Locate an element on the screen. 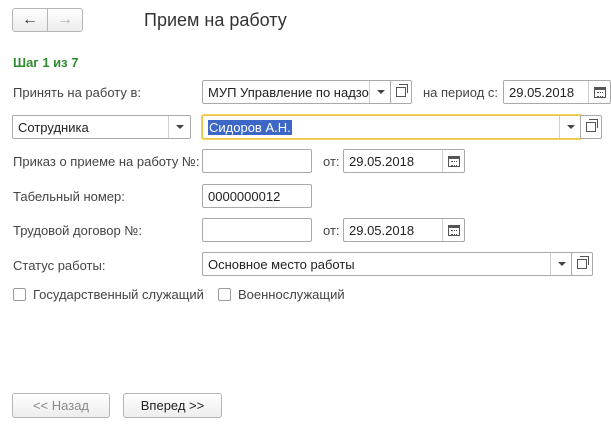 Image resolution: width=611 pixels, height=430 pixels. contract-date-field: 29.05.2018 is located at coordinates (404, 230).